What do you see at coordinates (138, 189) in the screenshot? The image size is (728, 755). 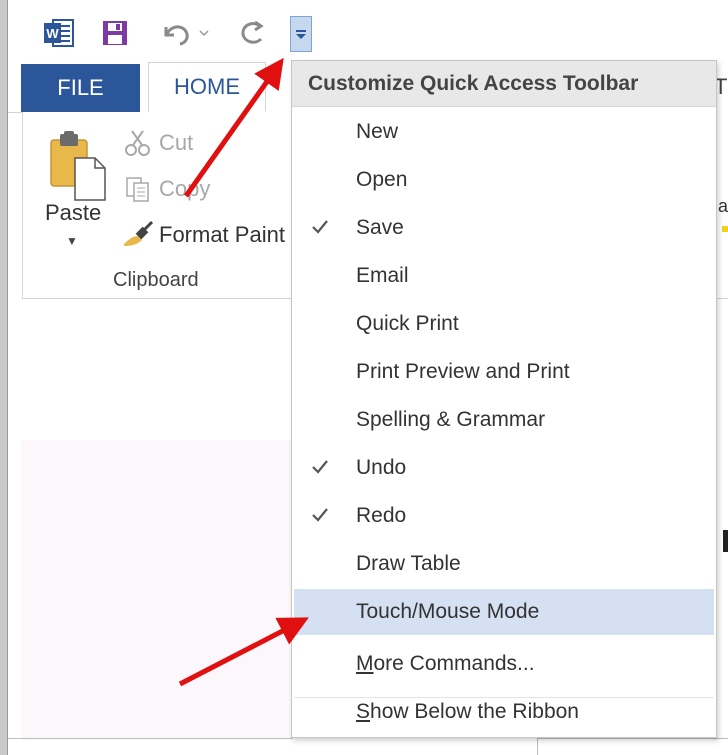 I see `copy-icon` at bounding box center [138, 189].